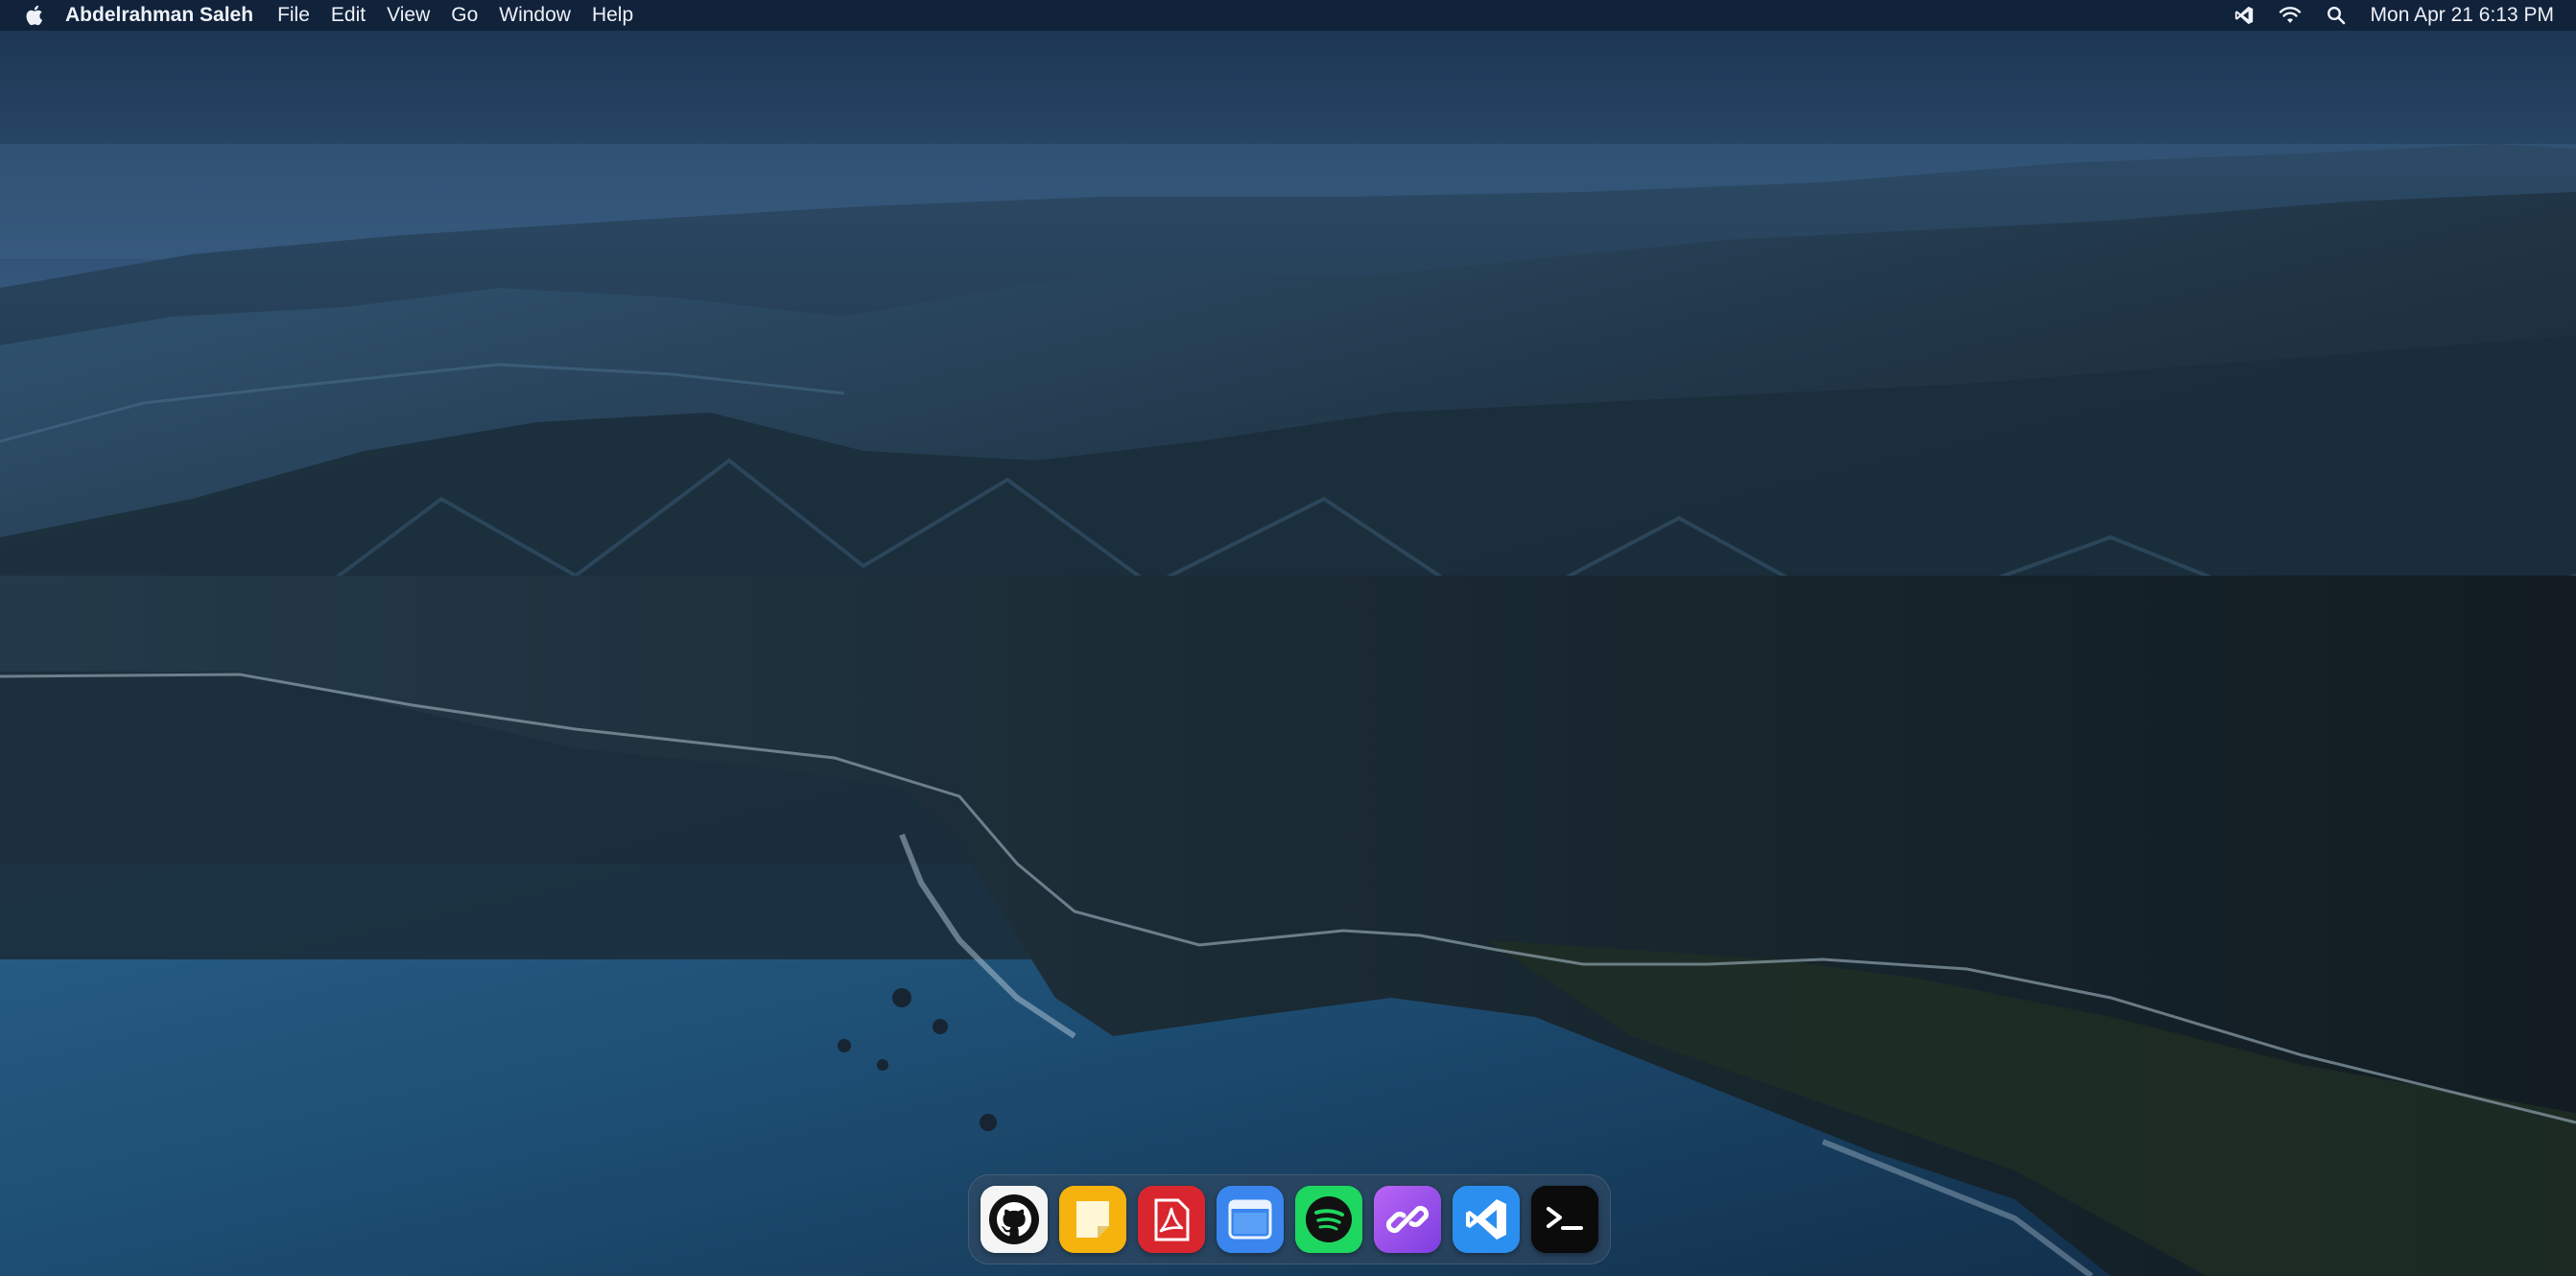 Image resolution: width=2576 pixels, height=1276 pixels. Describe the element at coordinates (408, 15) in the screenshot. I see `view-menu: View` at that location.